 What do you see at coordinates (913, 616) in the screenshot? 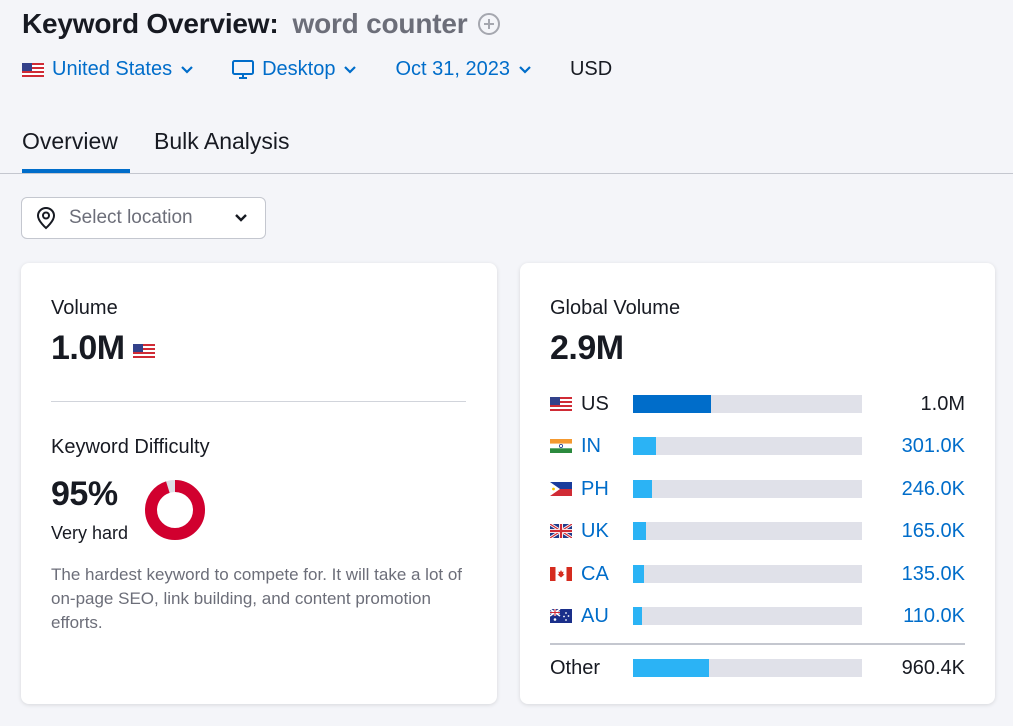
I see `country-volume-link: 110.0K` at bounding box center [913, 616].